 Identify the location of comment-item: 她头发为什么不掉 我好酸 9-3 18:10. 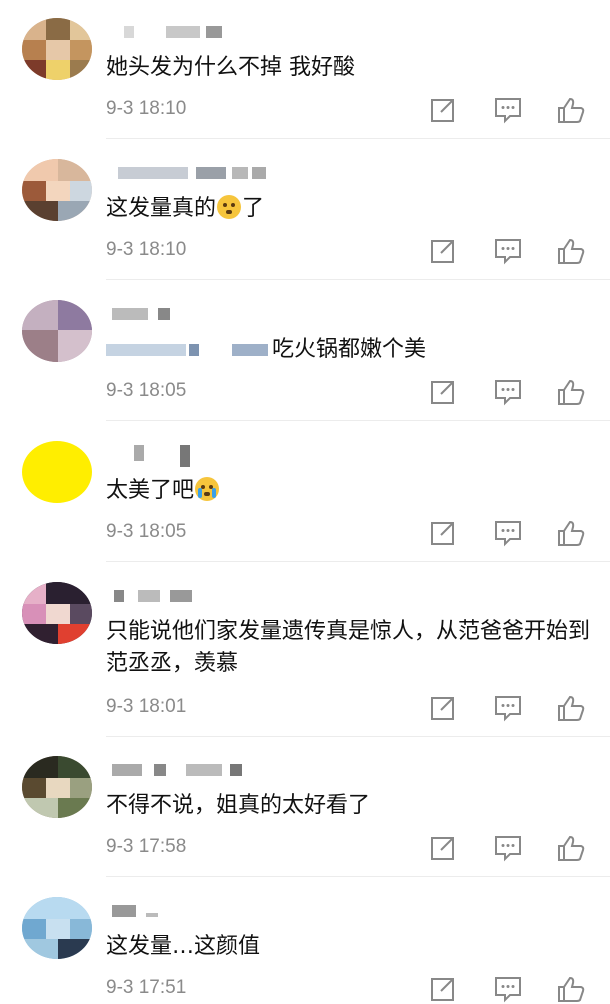
(305, 70).